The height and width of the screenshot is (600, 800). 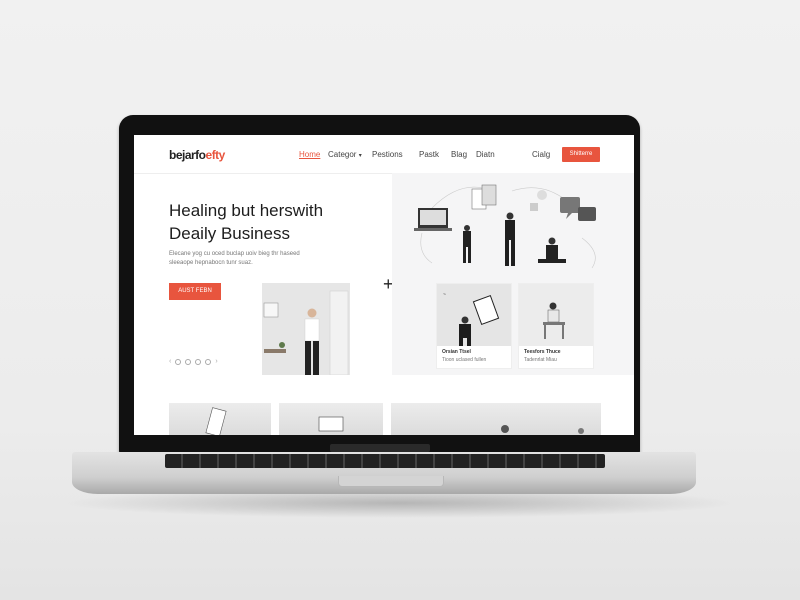 What do you see at coordinates (246, 210) in the screenshot?
I see `hero-title-line1: Healing but herswith` at bounding box center [246, 210].